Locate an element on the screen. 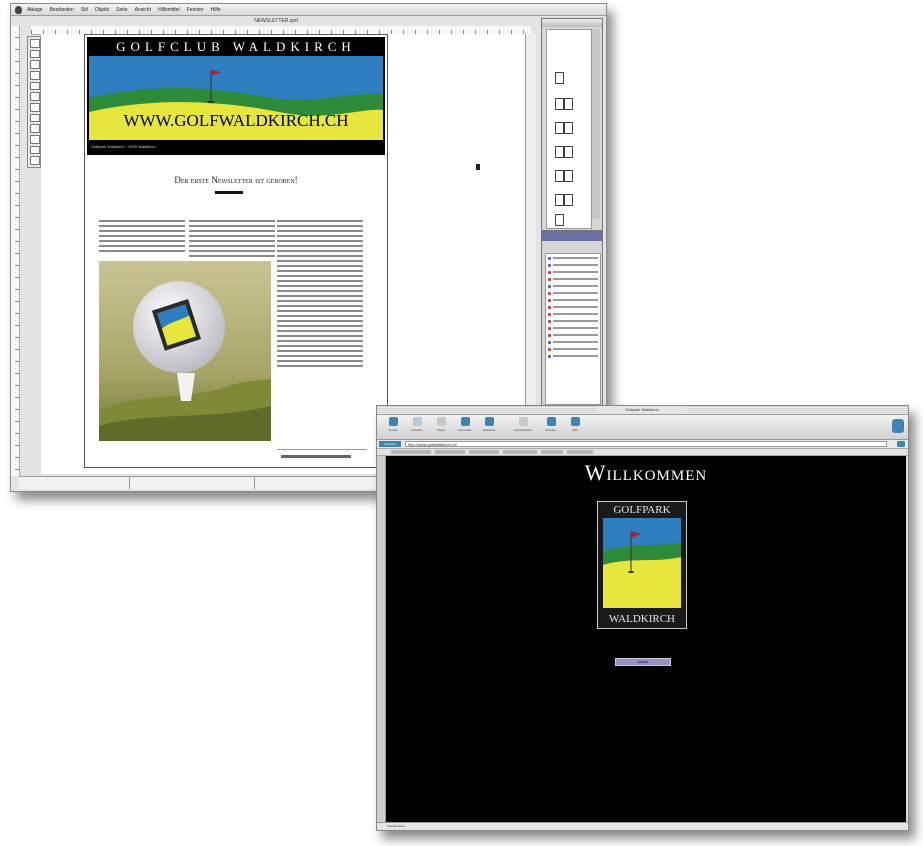 Image resolution: width=923 pixels, height=846 pixels. forward-button: Vorwärts is located at coordinates (417, 427).